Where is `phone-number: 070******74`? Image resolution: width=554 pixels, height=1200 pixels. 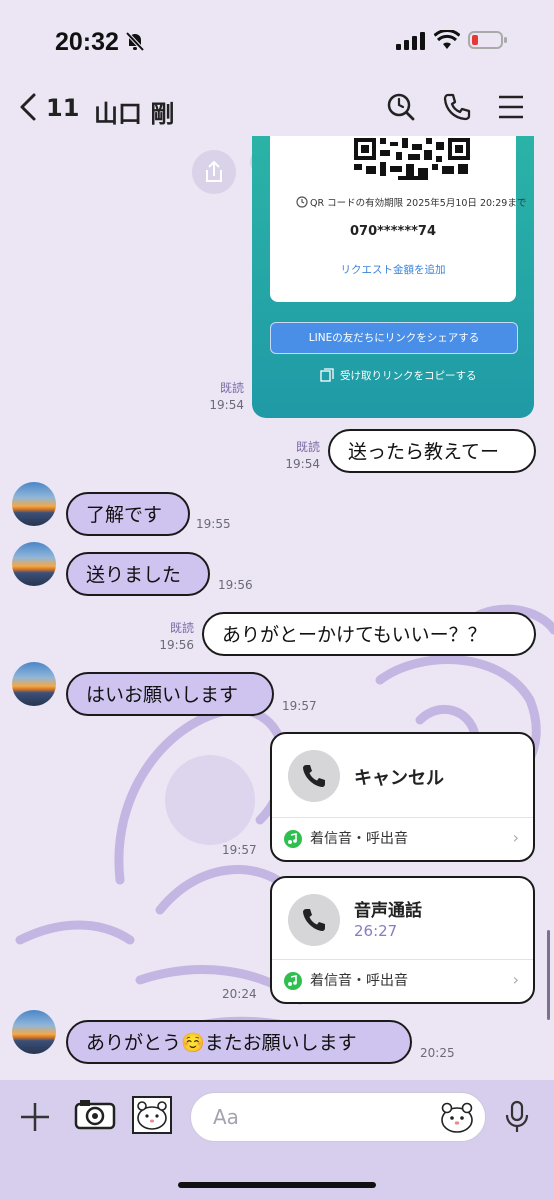 phone-number: 070******74 is located at coordinates (393, 231).